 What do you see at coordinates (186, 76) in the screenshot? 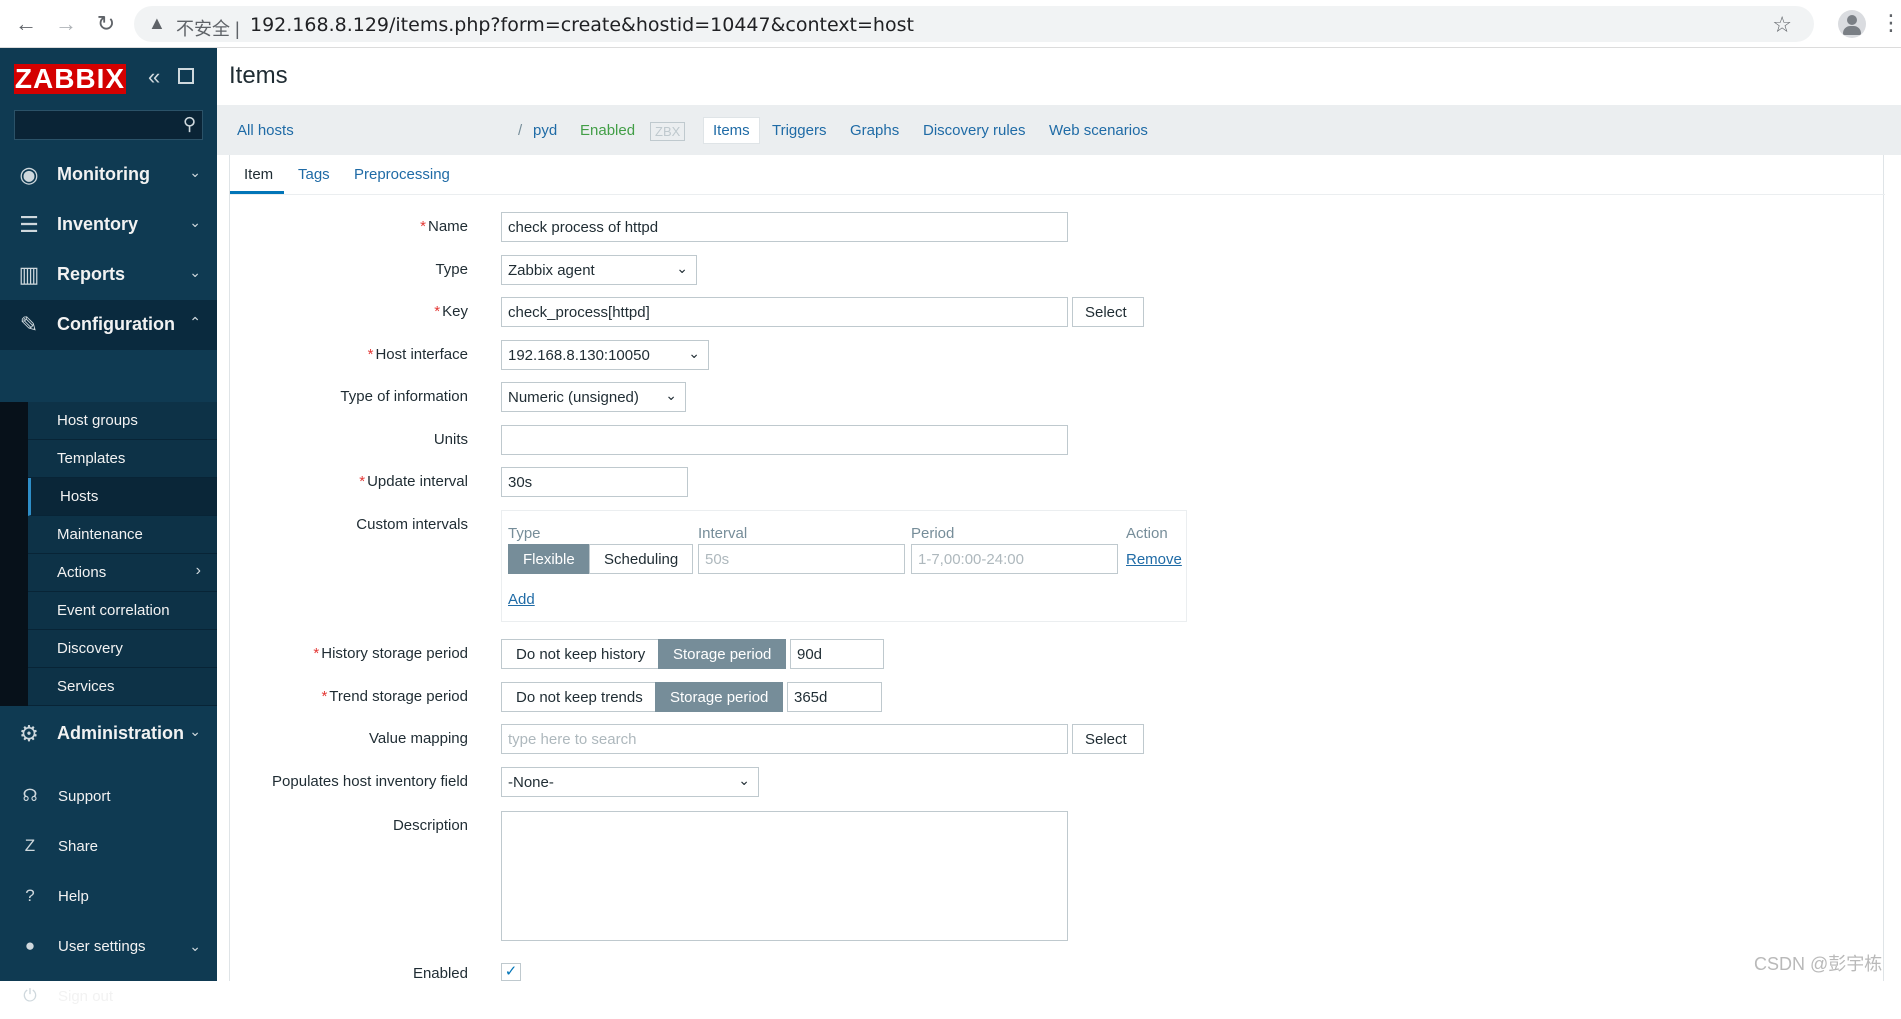
I see `kiosk-mode-icon` at bounding box center [186, 76].